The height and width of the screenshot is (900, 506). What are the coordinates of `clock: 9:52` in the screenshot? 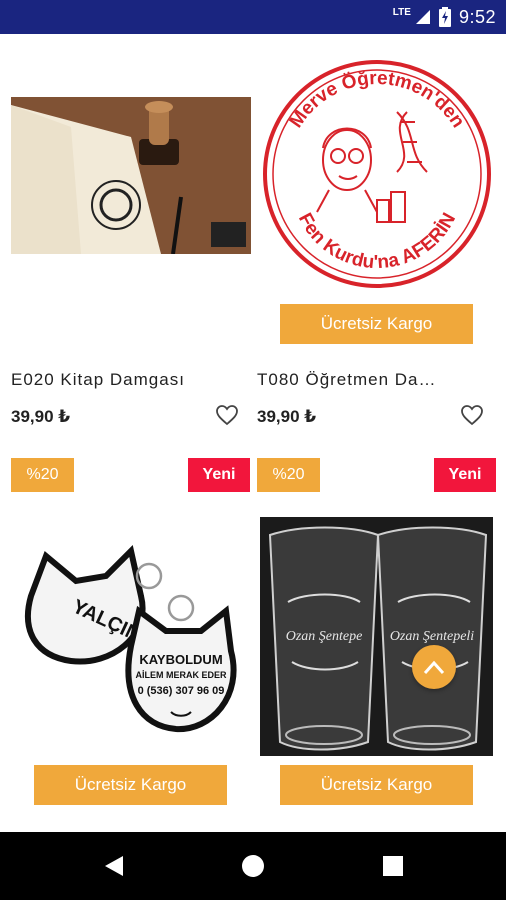 It's located at (477, 16).